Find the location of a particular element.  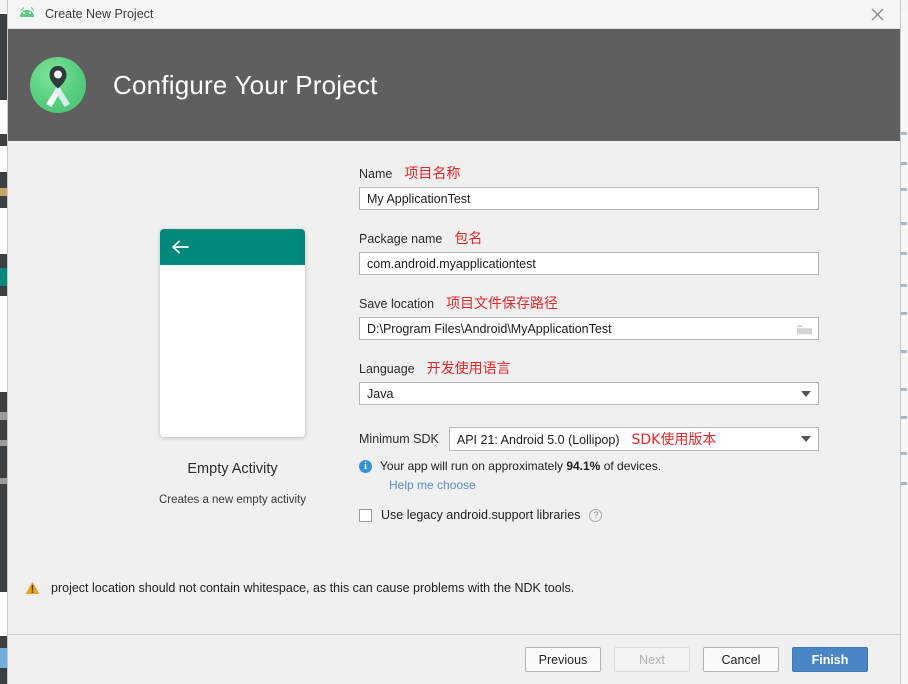

info-icon: i is located at coordinates (365, 466).